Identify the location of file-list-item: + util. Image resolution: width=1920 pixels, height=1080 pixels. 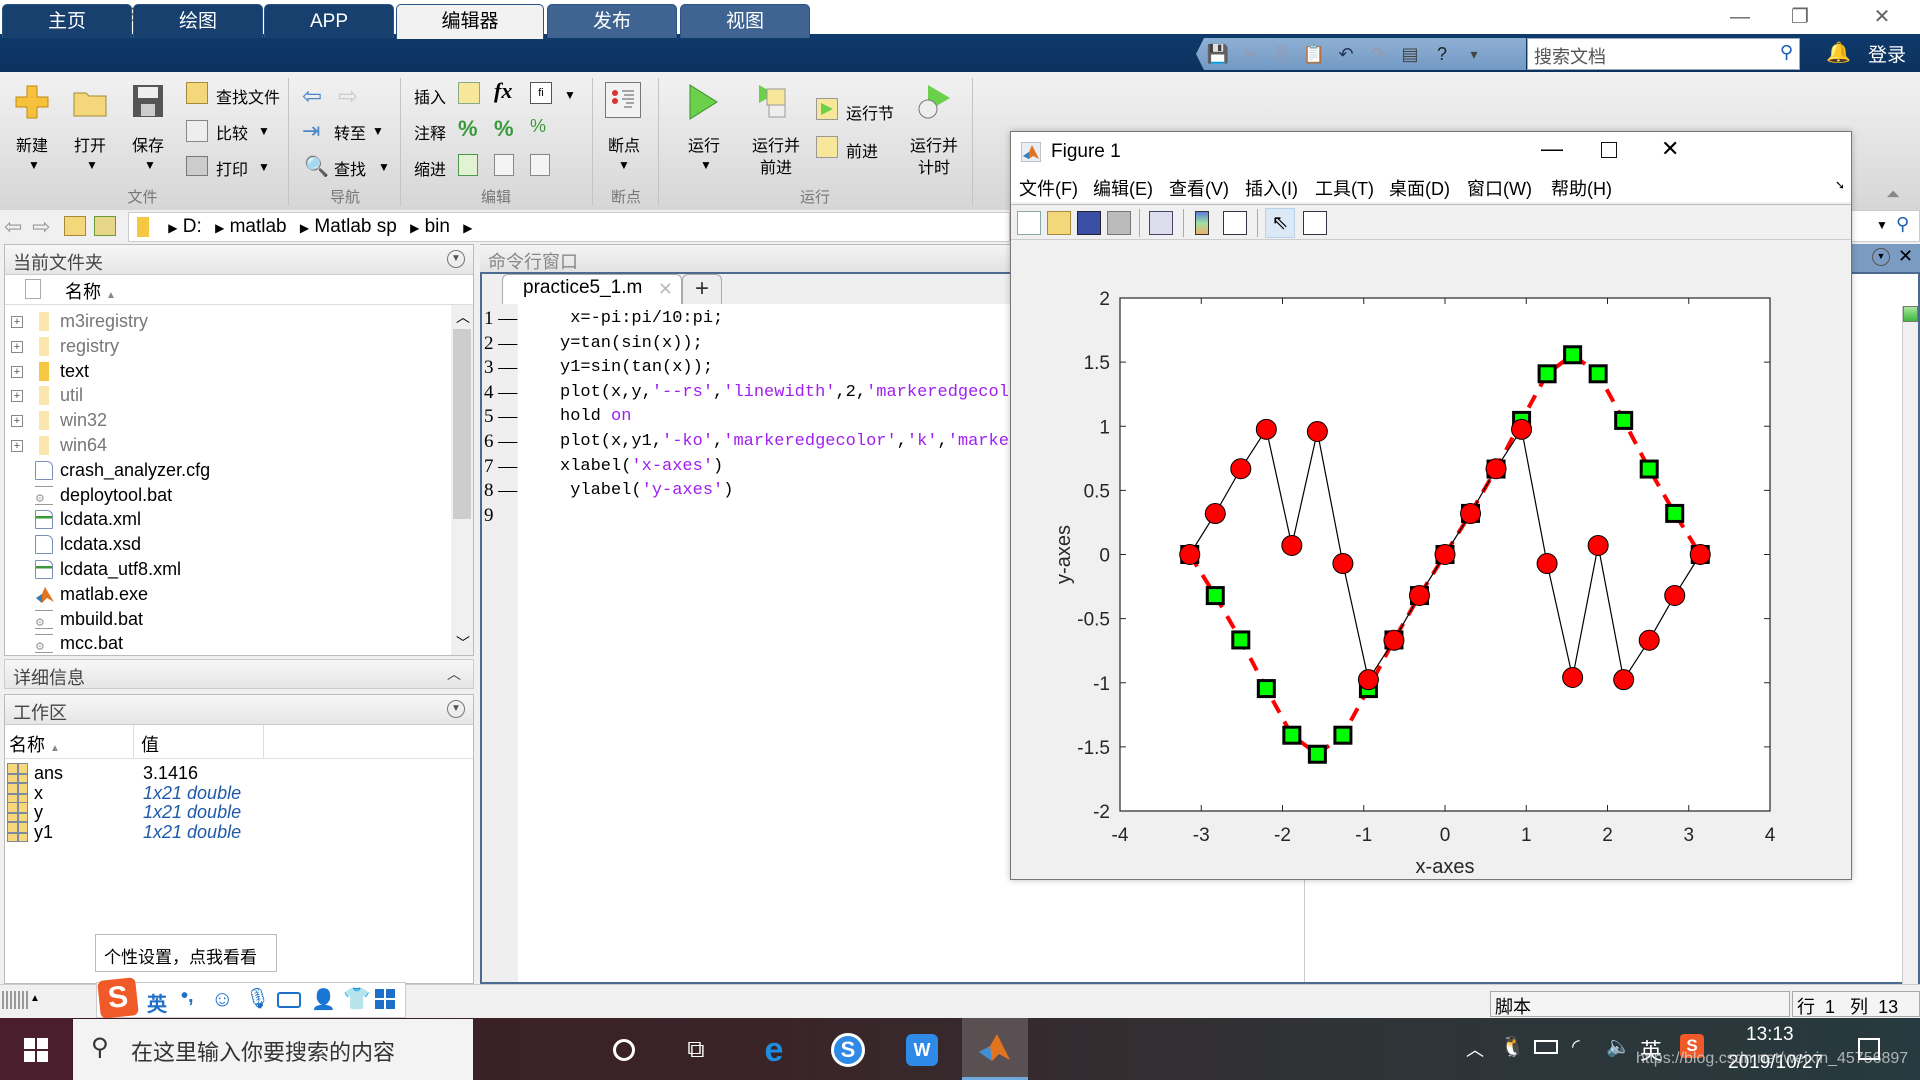
(225, 395).